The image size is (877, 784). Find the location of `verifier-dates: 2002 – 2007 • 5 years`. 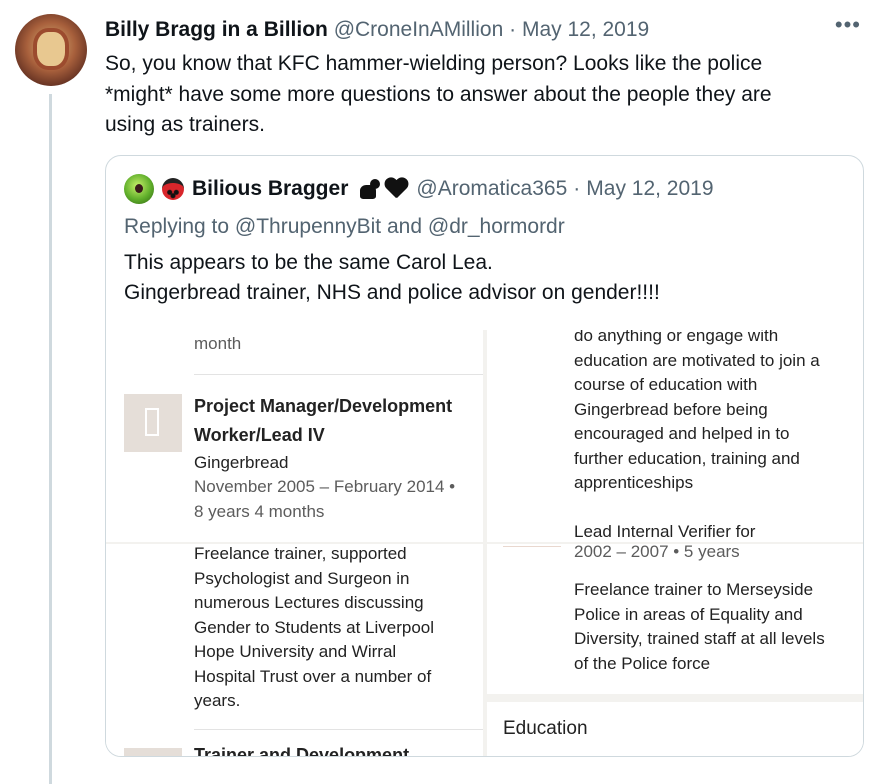

verifier-dates: 2002 – 2007 • 5 years is located at coordinates (657, 551).